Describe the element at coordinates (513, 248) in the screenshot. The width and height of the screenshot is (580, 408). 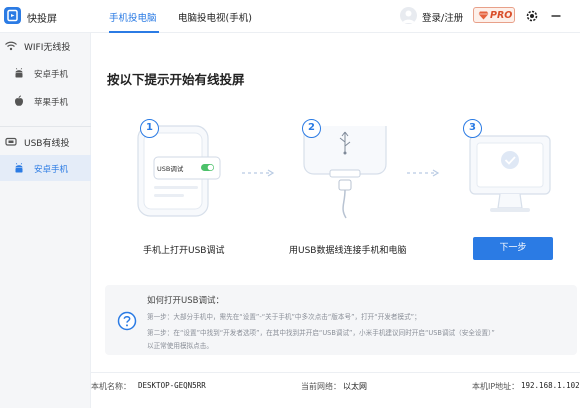
I see `next-step-button: 下一步` at that location.